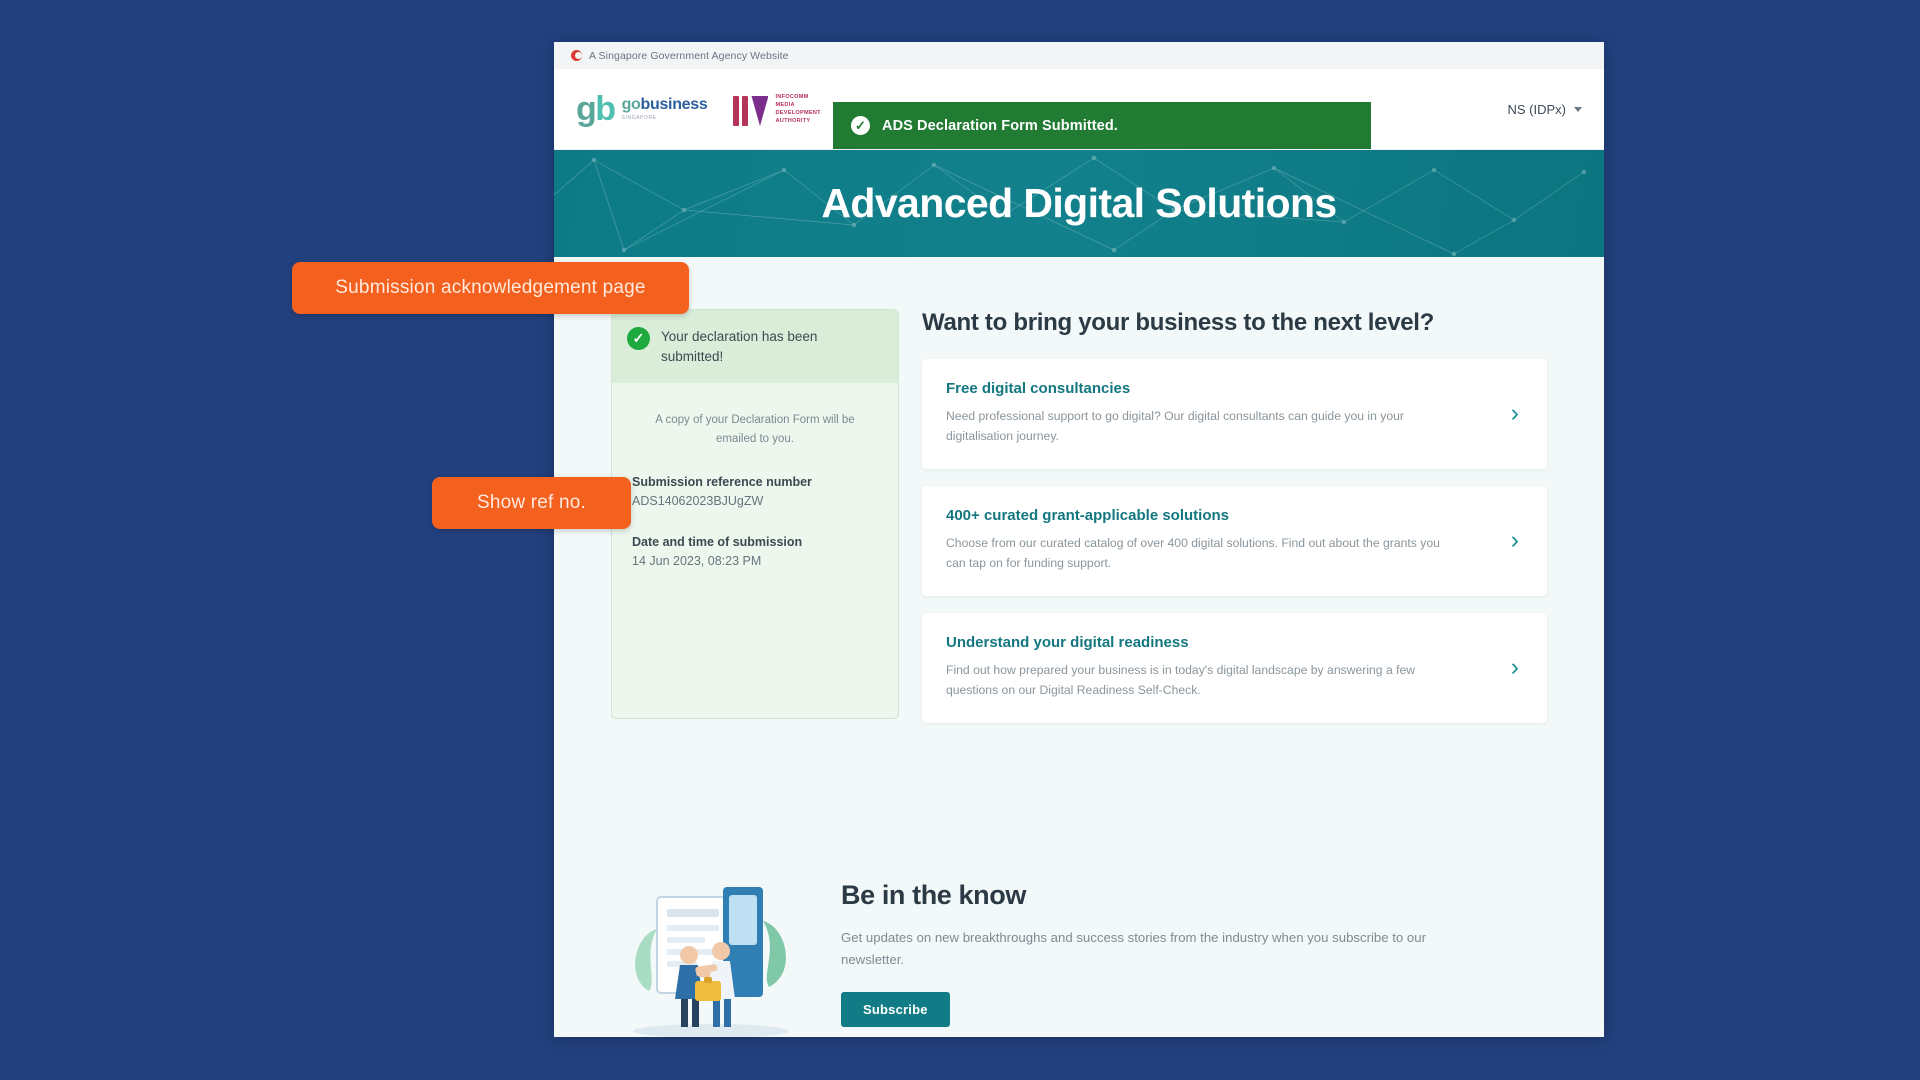 This screenshot has width=1920, height=1080. What do you see at coordinates (711, 962) in the screenshot?
I see `people-newsletter-illustration` at bounding box center [711, 962].